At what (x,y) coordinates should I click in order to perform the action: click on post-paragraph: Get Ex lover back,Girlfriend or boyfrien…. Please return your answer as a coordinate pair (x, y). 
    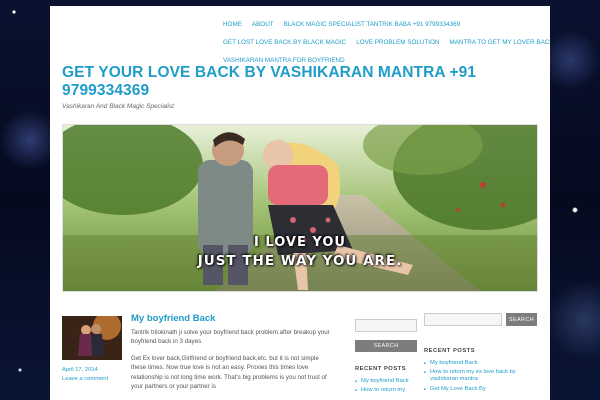
    Looking at the image, I should click on (229, 372).